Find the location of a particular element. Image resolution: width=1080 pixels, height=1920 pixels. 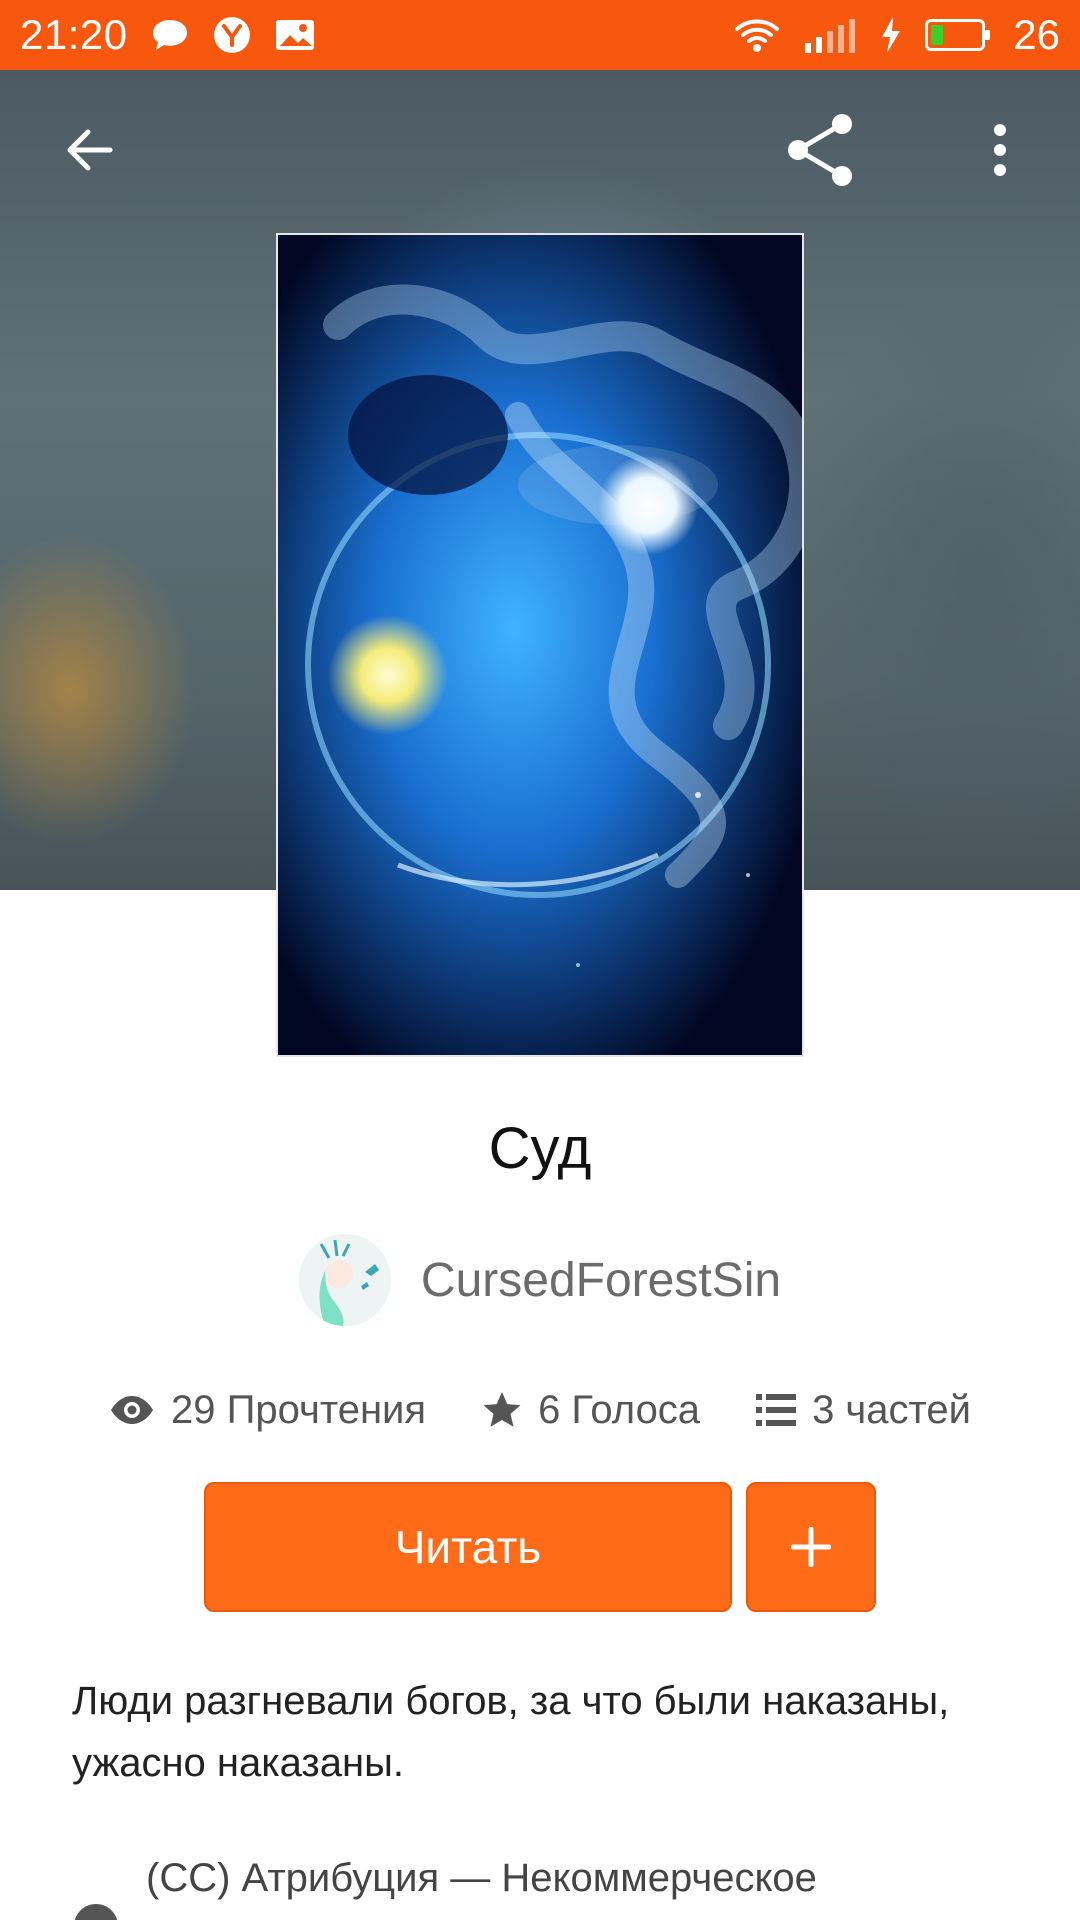

story-stats: 29 Прочтения 6 Голоса 3 частей is located at coordinates (540, 1410).